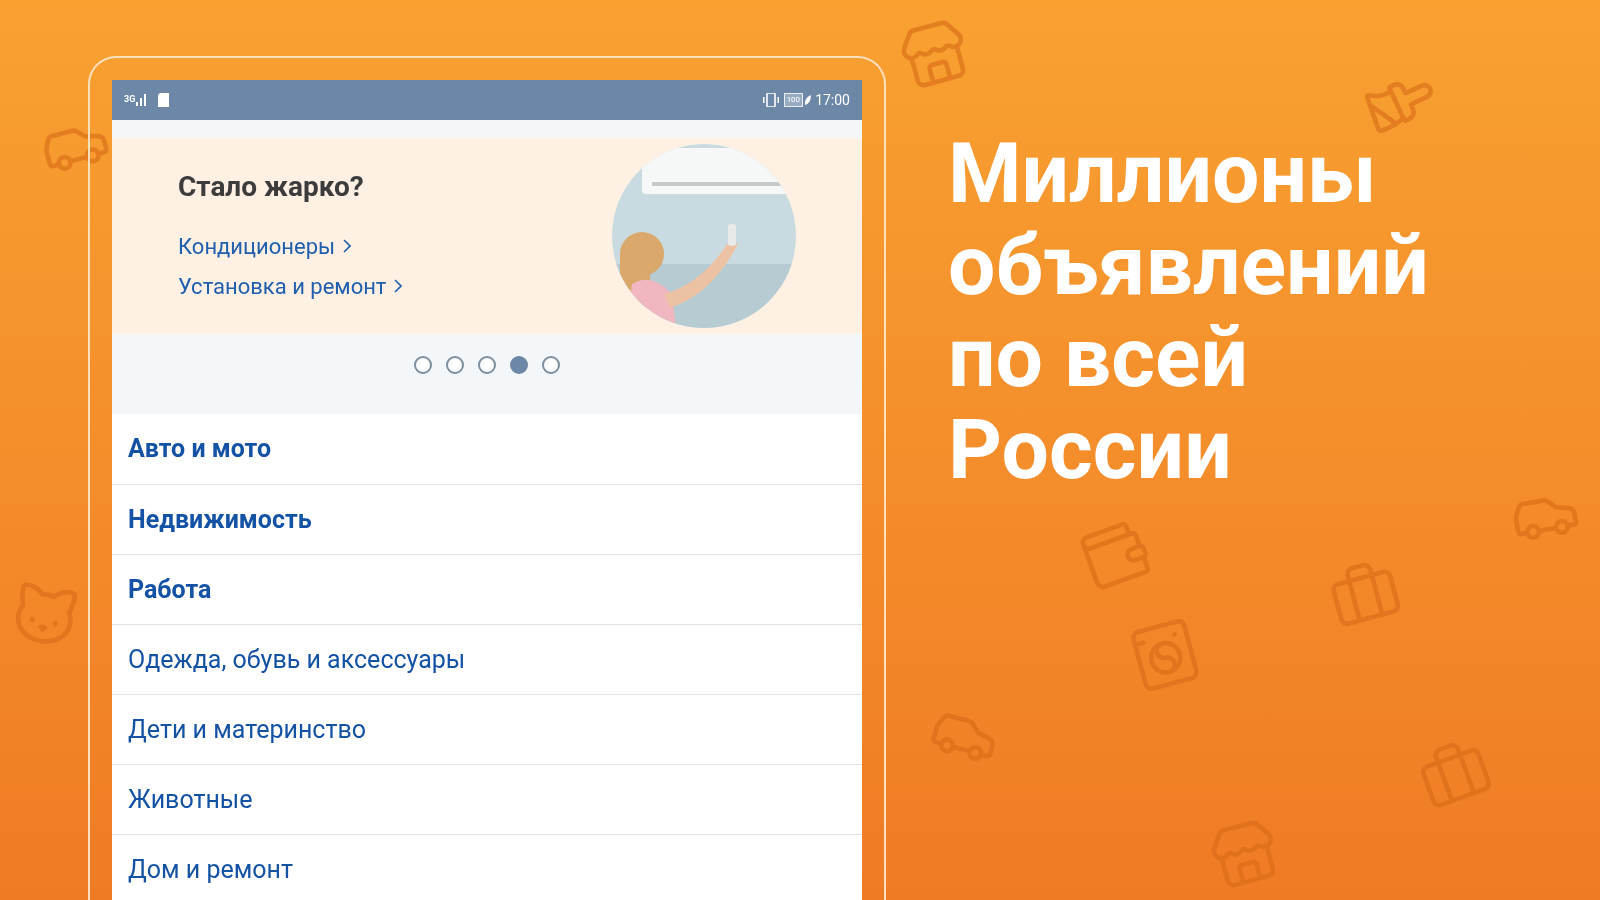 The image size is (1600, 900). Describe the element at coordinates (487, 589) in the screenshot. I see `category-item: Работа` at that location.